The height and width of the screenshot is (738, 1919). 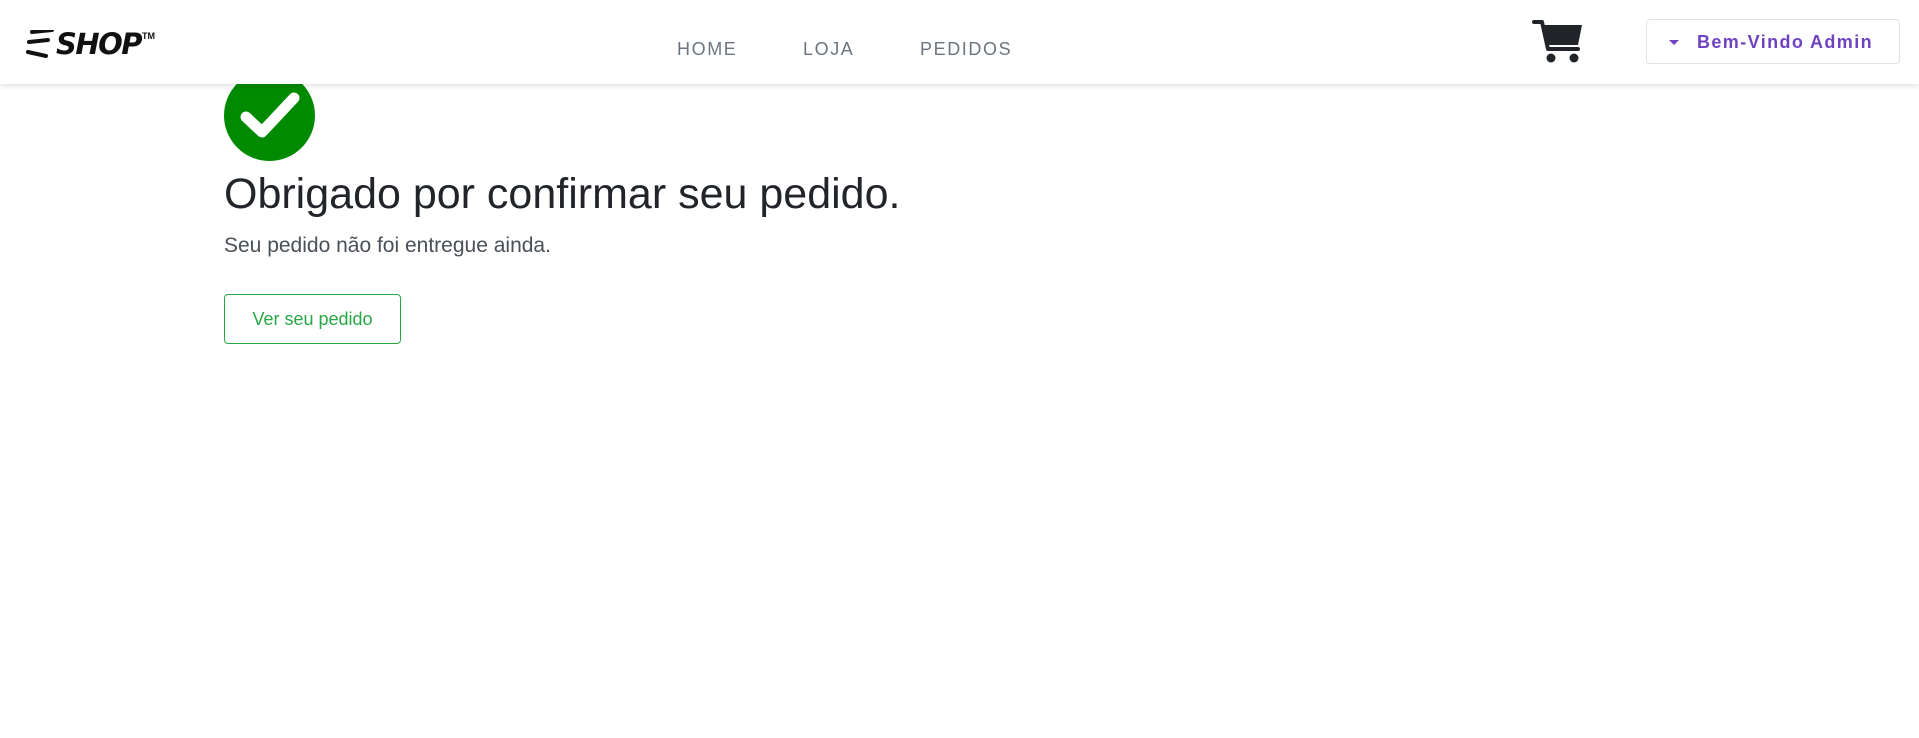 I want to click on nav-link-home: HOME, so click(x=707, y=49).